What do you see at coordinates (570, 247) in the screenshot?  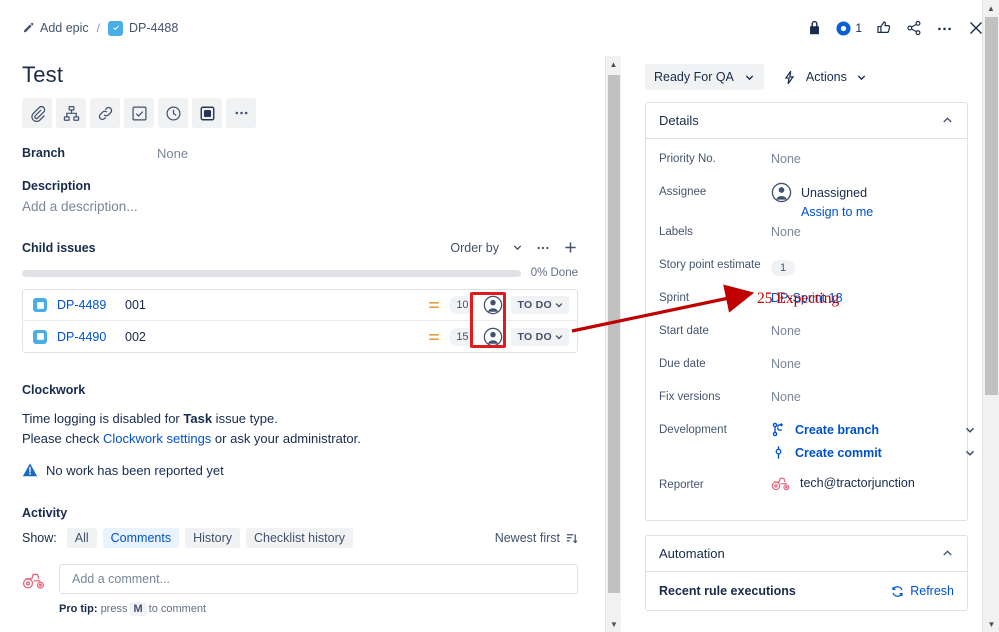 I see `add-child-issue-icon` at bounding box center [570, 247].